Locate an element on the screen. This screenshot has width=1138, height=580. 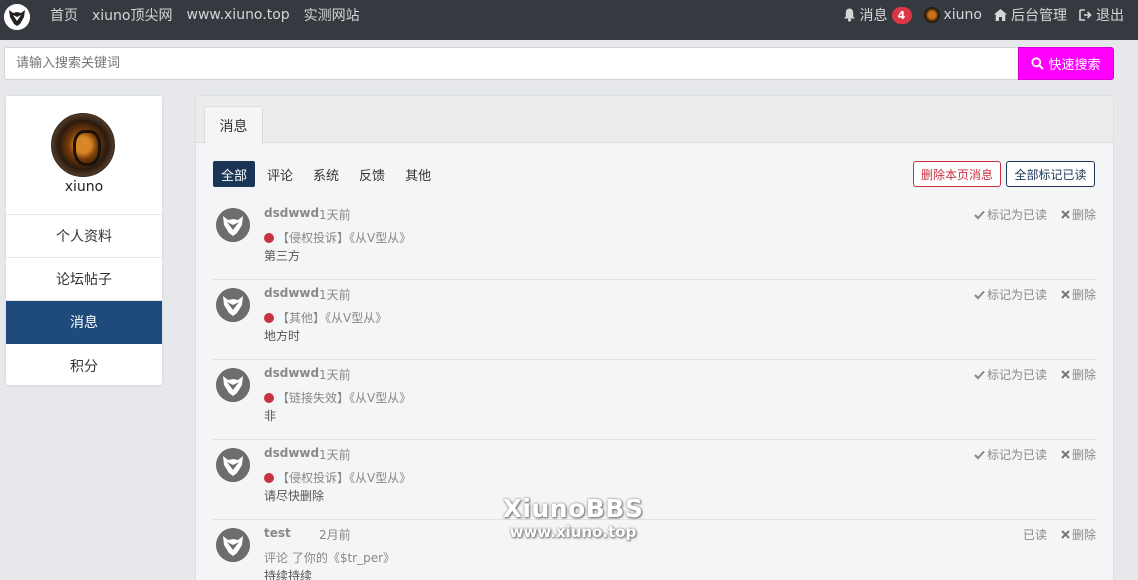
nav-admin: 后台管理 is located at coordinates (1030, 15).